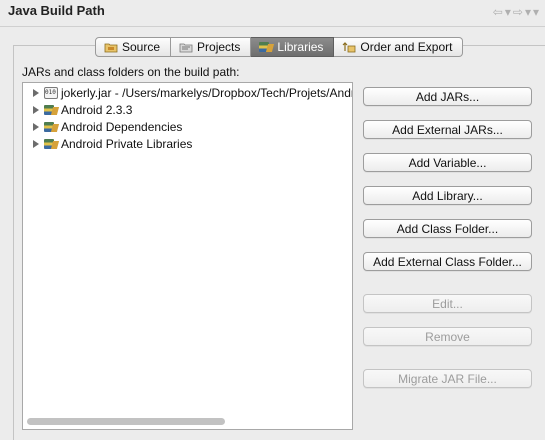 This screenshot has height=440, width=545. Describe the element at coordinates (126, 421) in the screenshot. I see `horizontal-scrollbar` at that location.